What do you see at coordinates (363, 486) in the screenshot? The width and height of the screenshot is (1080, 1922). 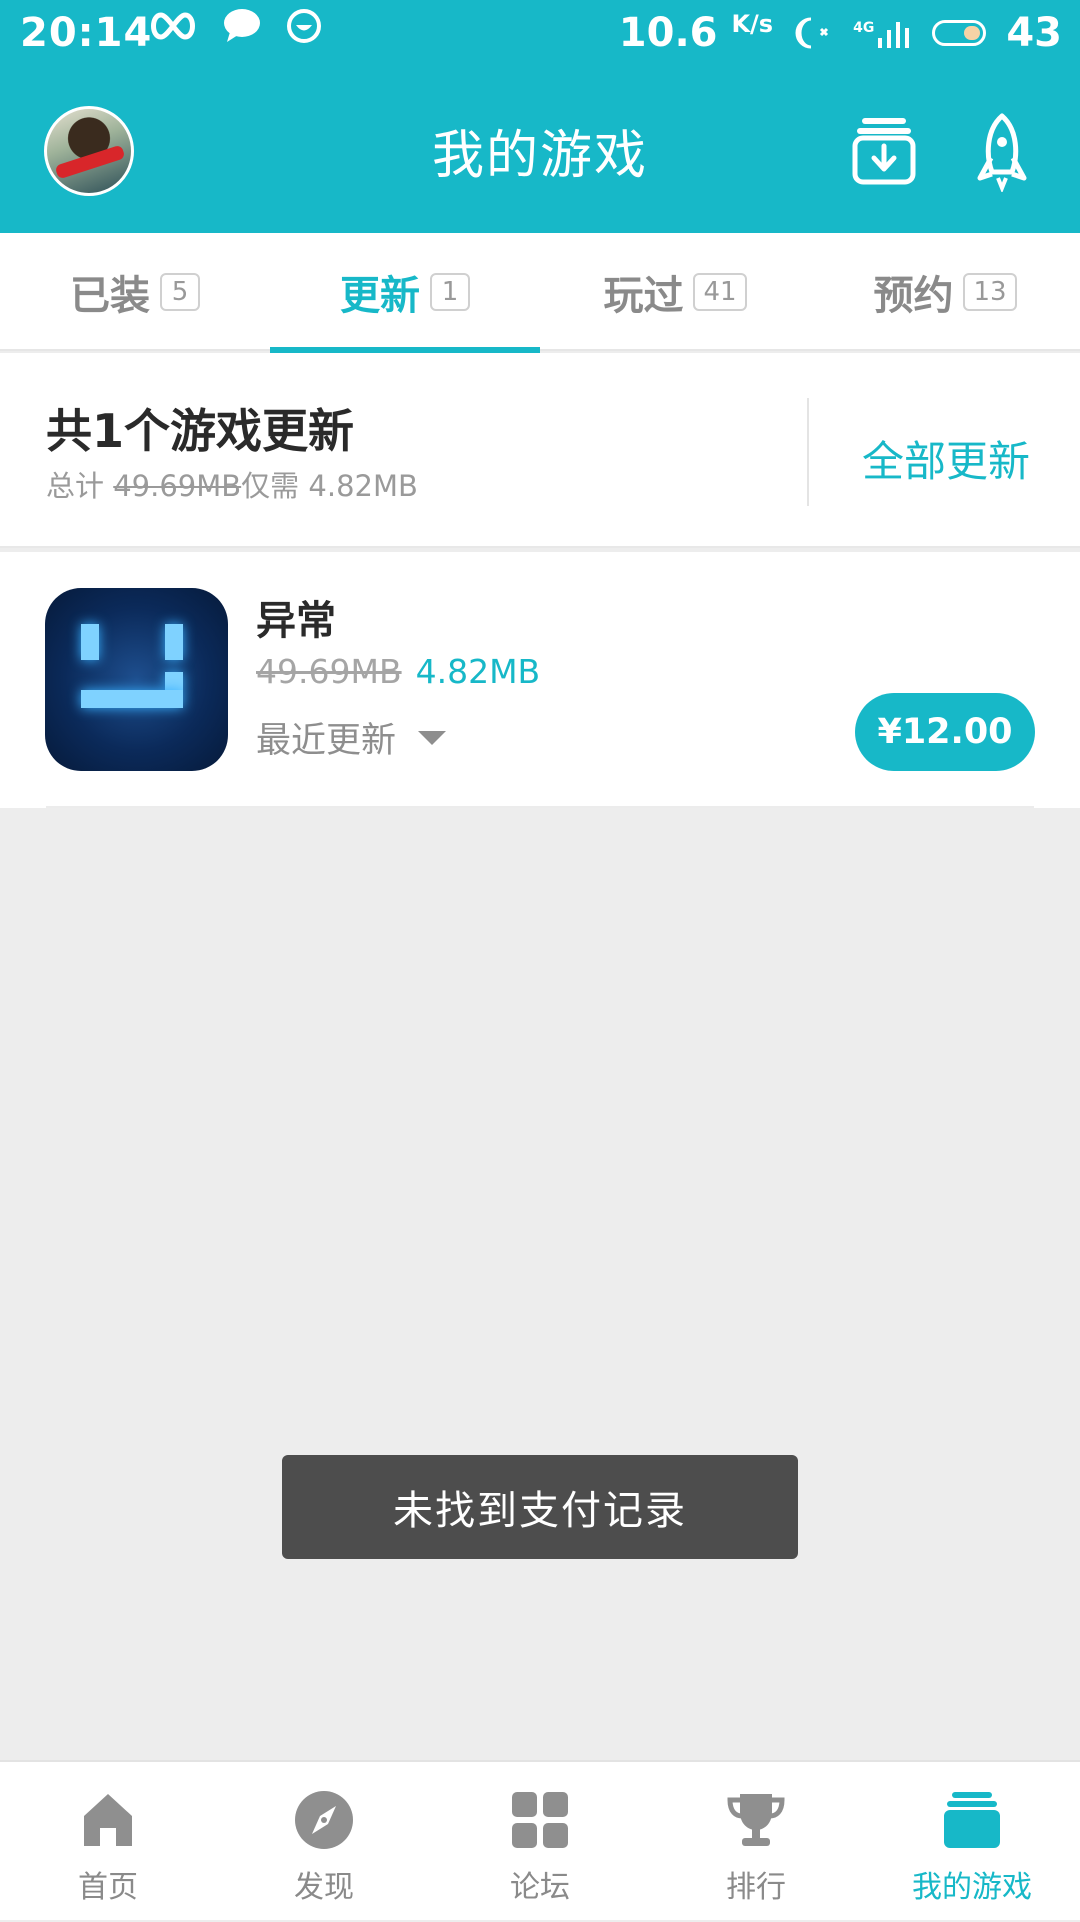 I see `needed-total-size: 4.82MB` at bounding box center [363, 486].